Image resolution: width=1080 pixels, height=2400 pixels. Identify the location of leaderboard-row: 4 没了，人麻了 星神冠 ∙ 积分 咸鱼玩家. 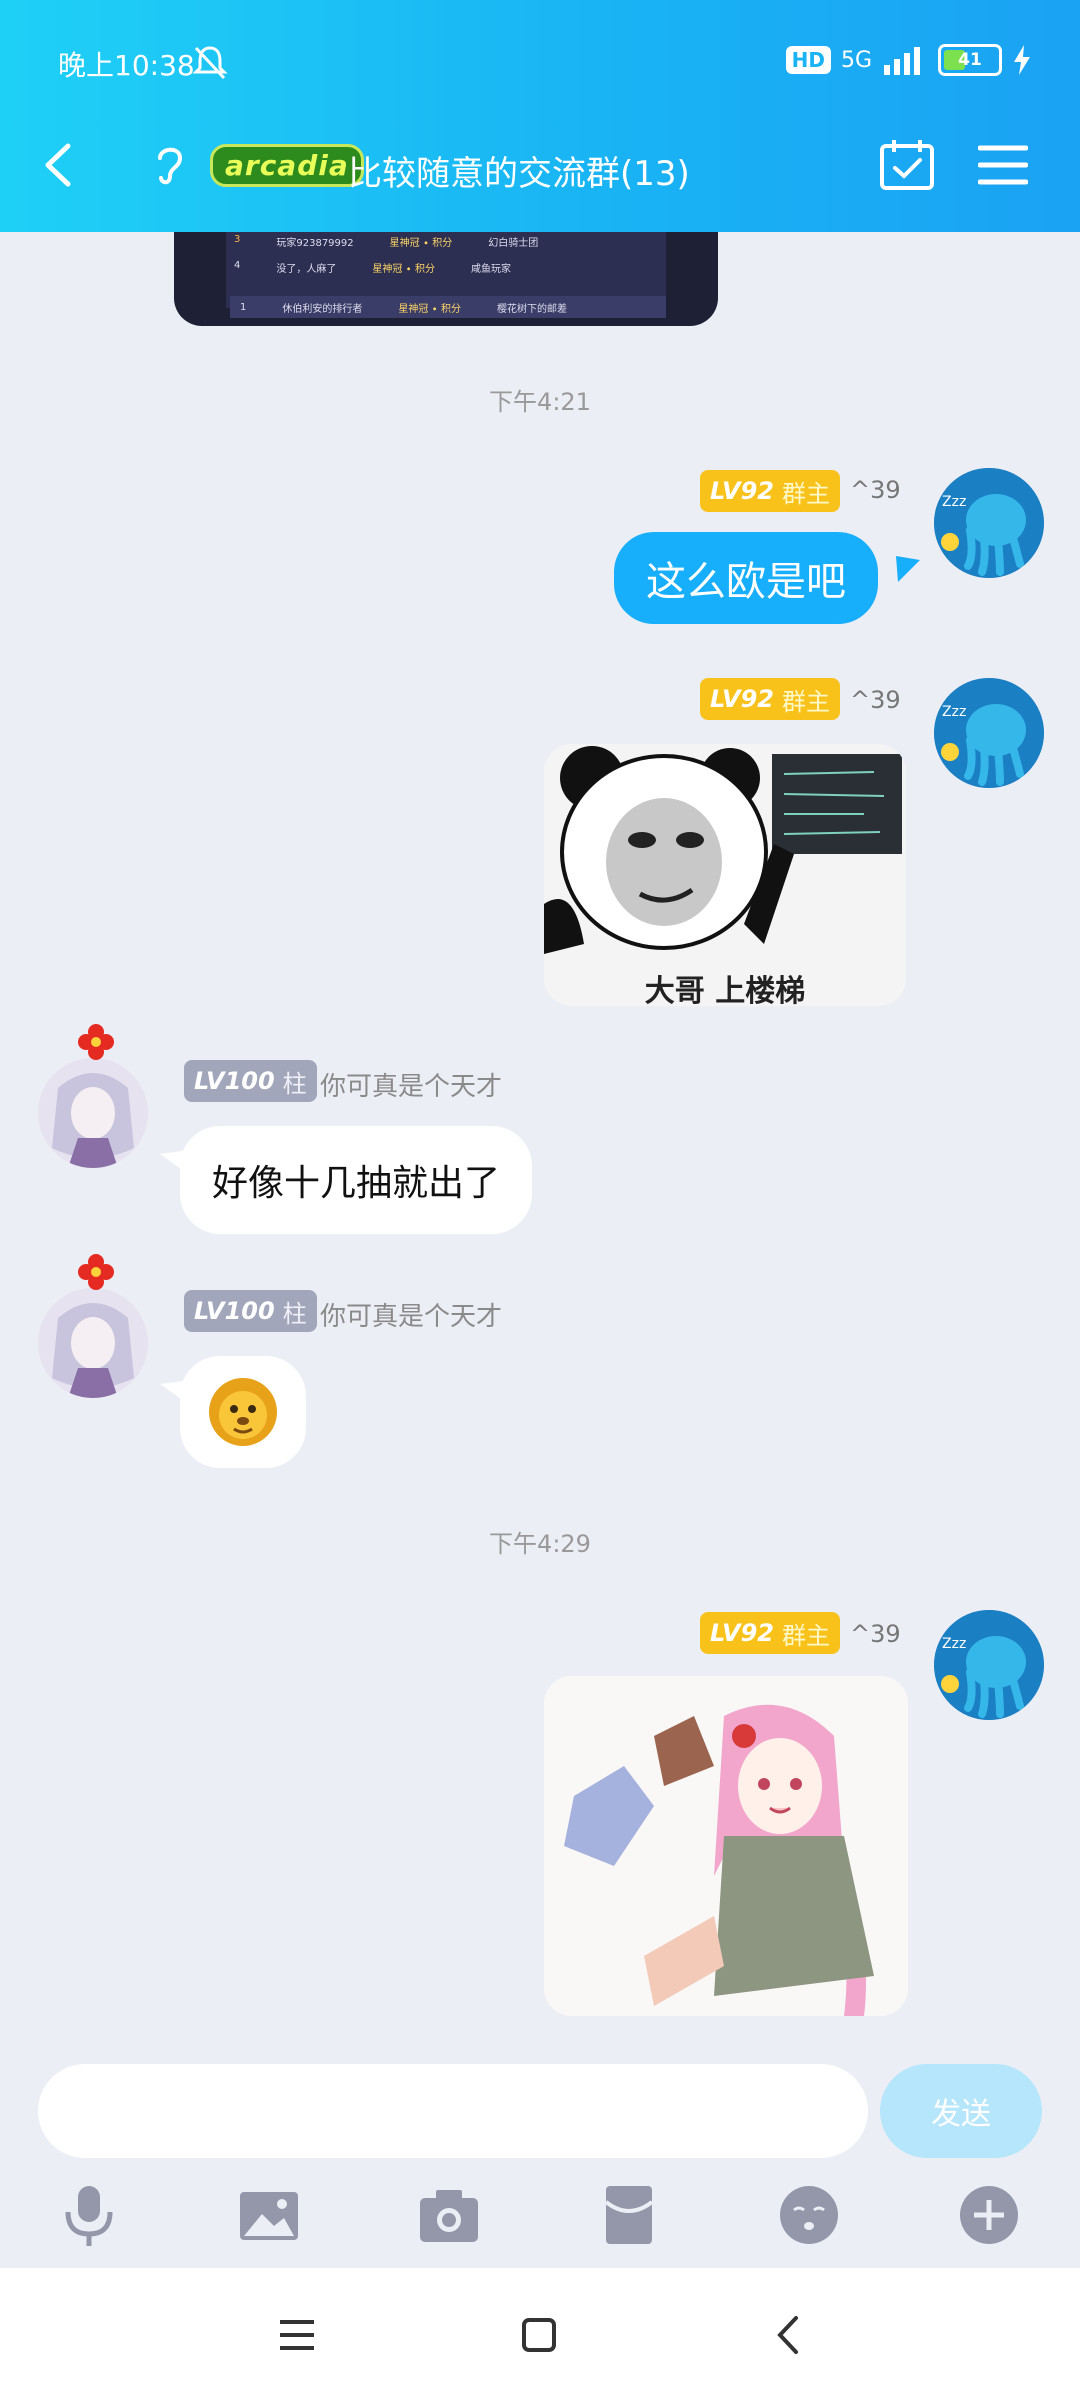
(372, 267).